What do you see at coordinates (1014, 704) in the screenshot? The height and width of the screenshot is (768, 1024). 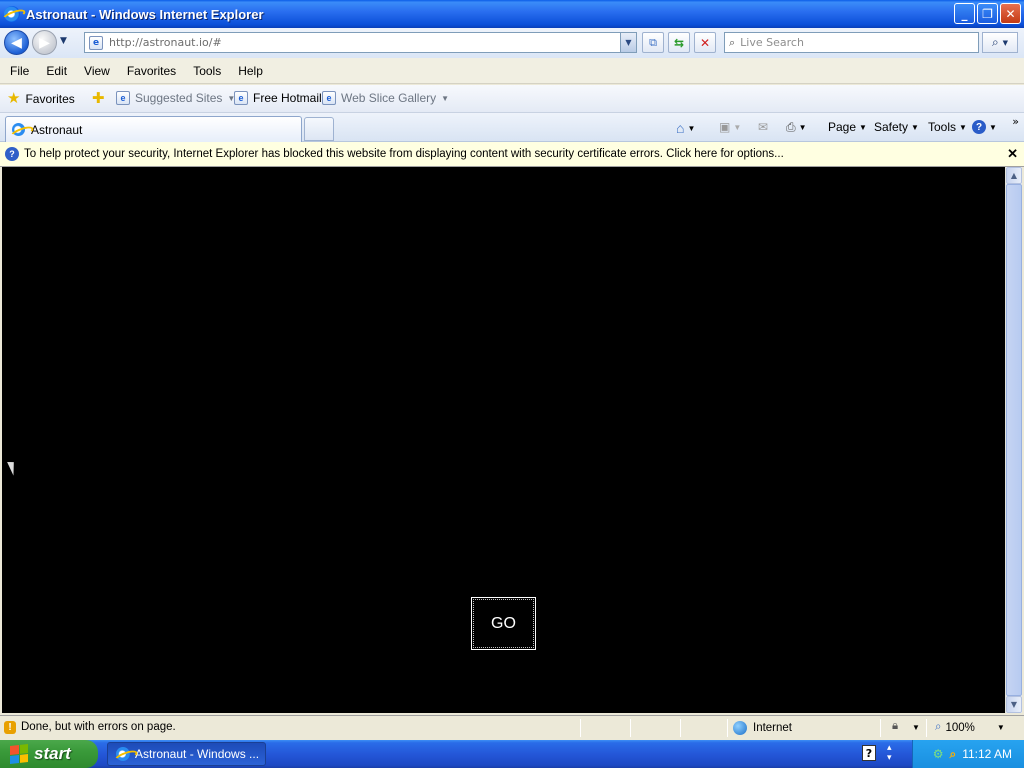 I see `scroll-down-arrow-icon: ▼` at bounding box center [1014, 704].